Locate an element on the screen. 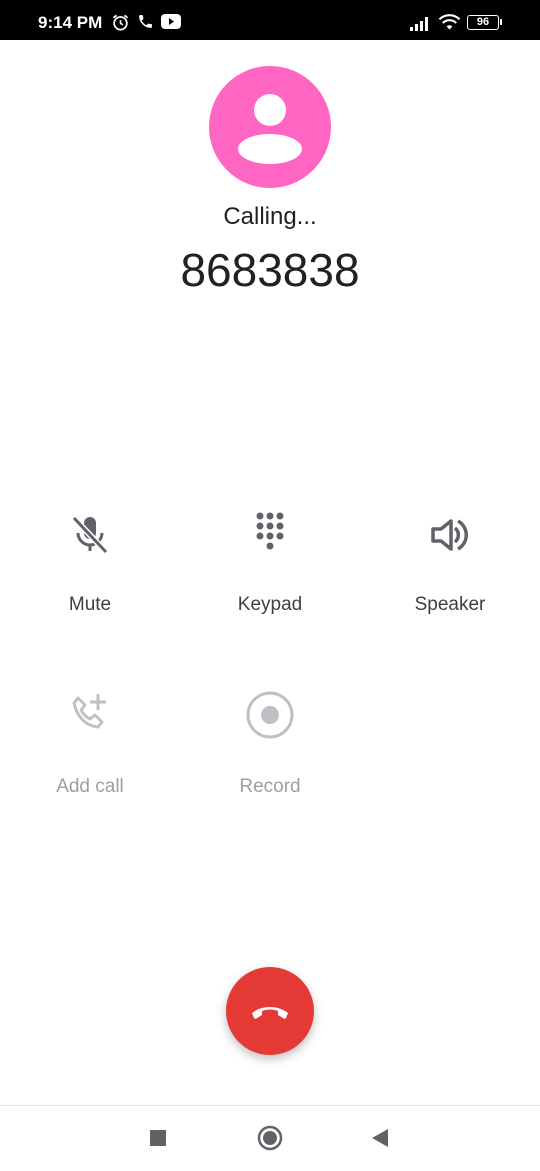  record-icon is located at coordinates (270, 715).